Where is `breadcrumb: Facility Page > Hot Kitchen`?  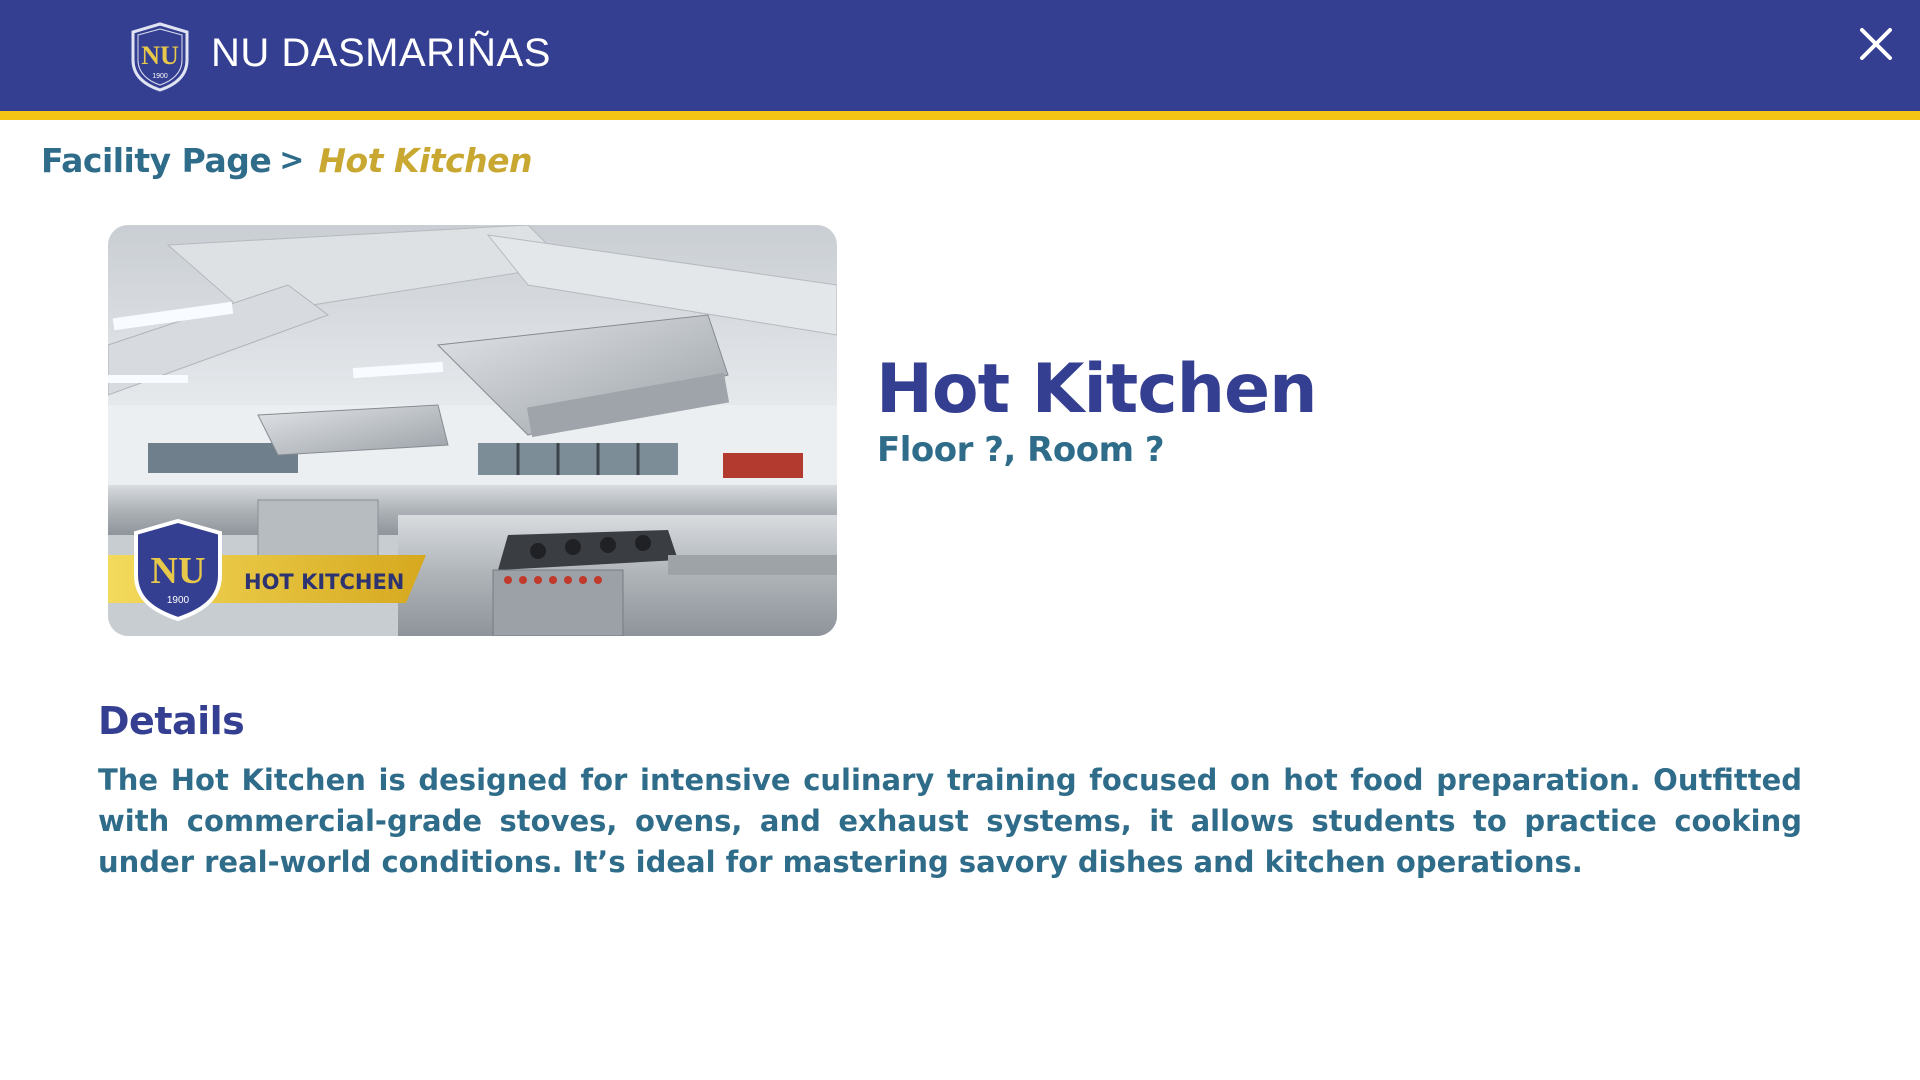 breadcrumb: Facility Page > Hot Kitchen is located at coordinates (287, 160).